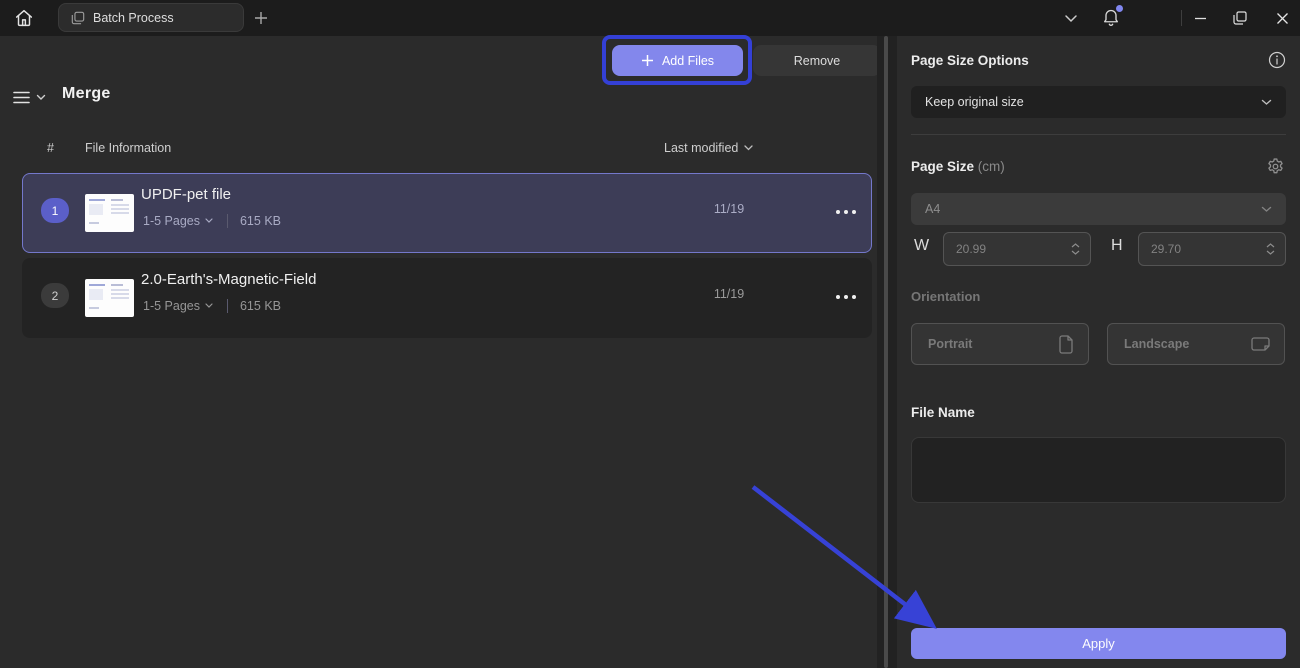 Image resolution: width=1300 pixels, height=668 pixels. What do you see at coordinates (650, 18) in the screenshot?
I see `titlebar: Batch Process` at bounding box center [650, 18].